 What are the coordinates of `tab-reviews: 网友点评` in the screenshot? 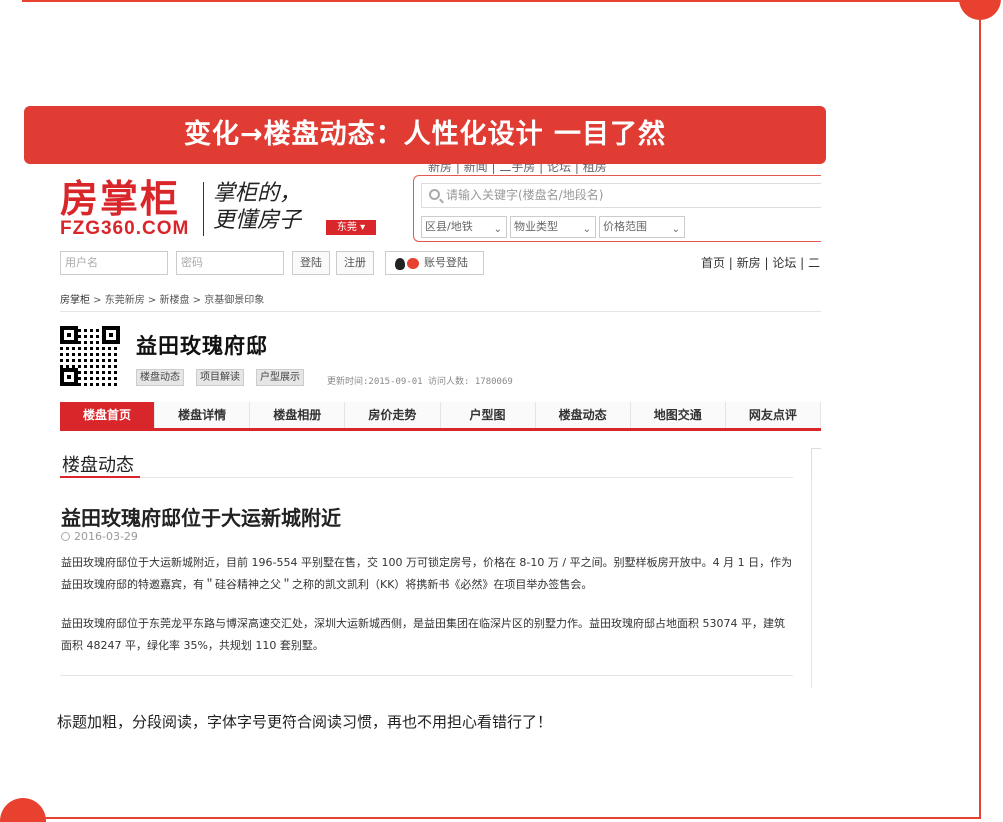 It's located at (773, 415).